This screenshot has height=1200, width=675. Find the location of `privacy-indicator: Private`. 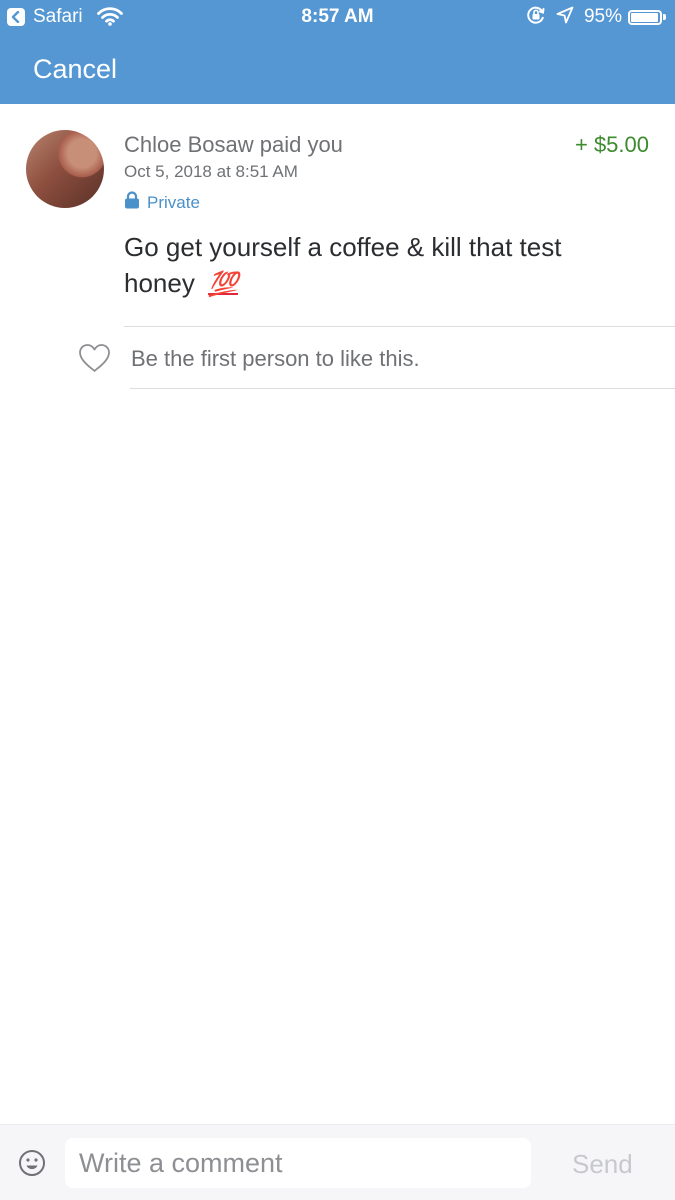

privacy-indicator: Private is located at coordinates (162, 202).